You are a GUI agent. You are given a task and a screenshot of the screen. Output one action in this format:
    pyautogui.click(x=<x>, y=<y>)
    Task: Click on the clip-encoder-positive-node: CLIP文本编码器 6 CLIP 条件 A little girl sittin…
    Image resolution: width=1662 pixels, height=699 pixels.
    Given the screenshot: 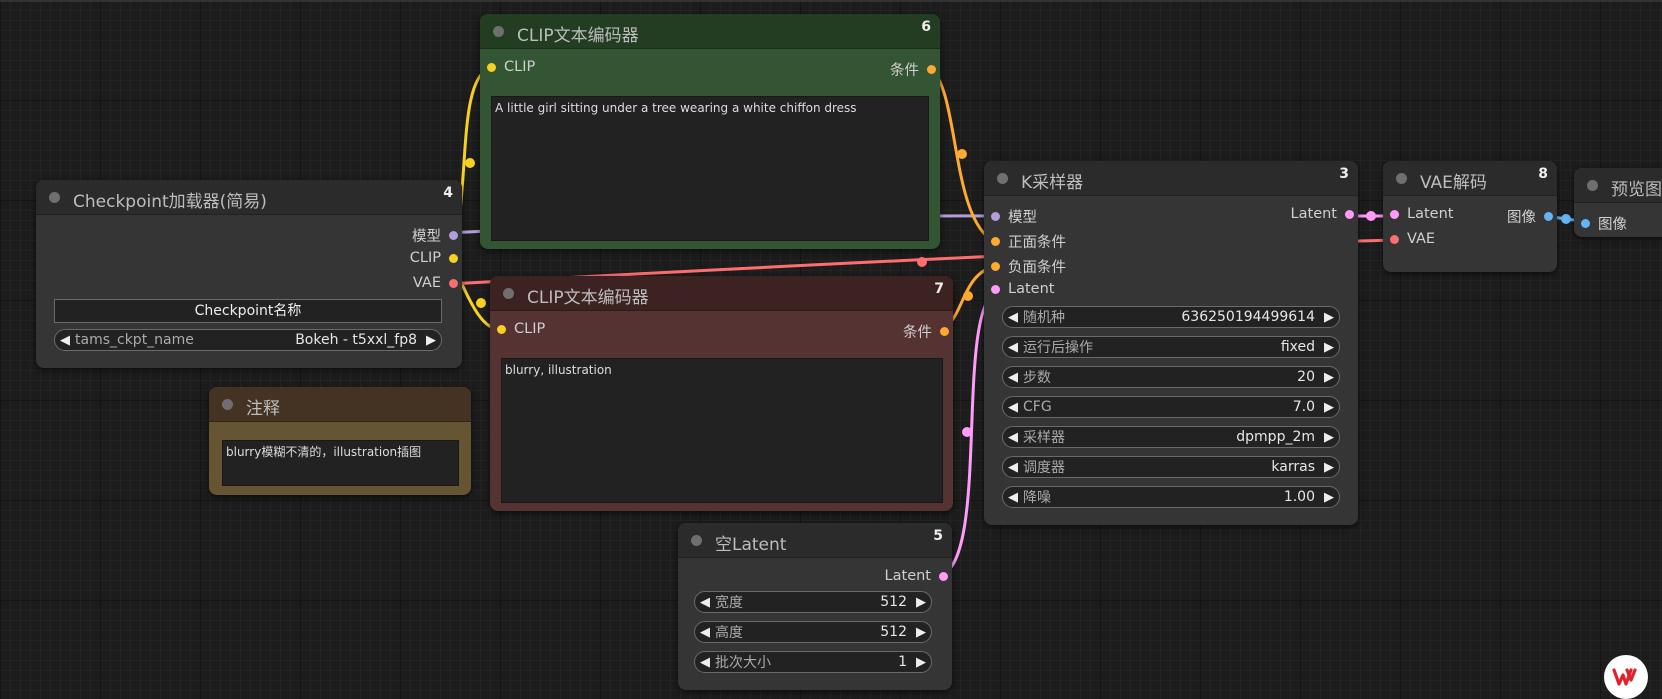 What is the action you would take?
    pyautogui.click(x=710, y=131)
    